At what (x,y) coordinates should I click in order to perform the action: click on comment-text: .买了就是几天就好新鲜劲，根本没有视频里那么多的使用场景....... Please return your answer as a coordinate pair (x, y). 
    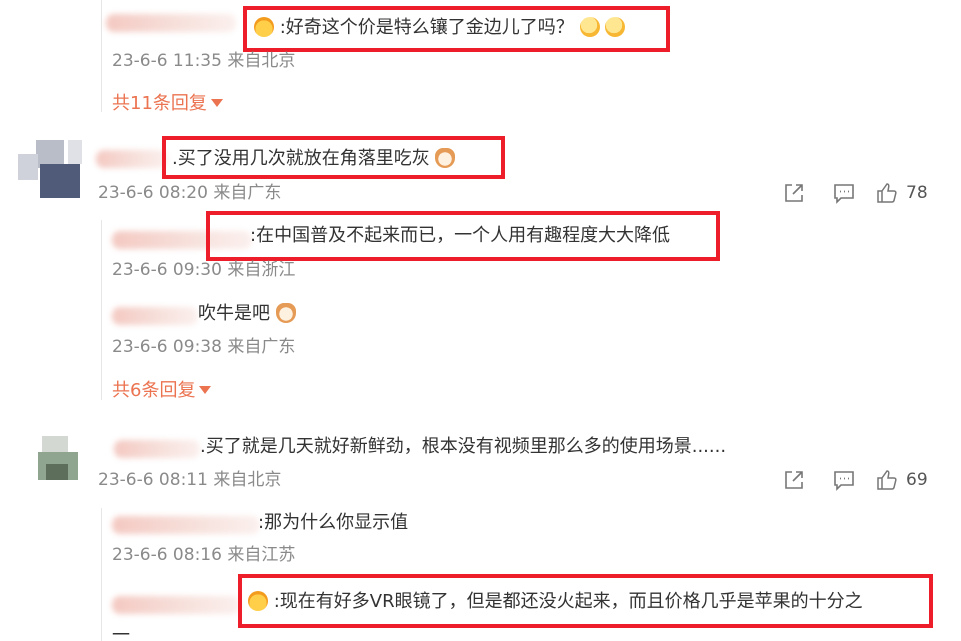
    Looking at the image, I should click on (463, 446).